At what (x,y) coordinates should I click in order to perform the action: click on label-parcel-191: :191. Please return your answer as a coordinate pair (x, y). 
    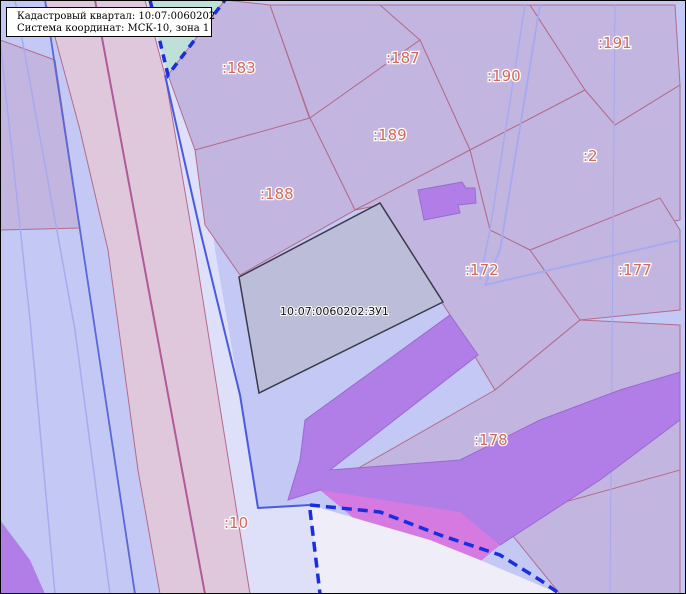
    Looking at the image, I should click on (615, 43).